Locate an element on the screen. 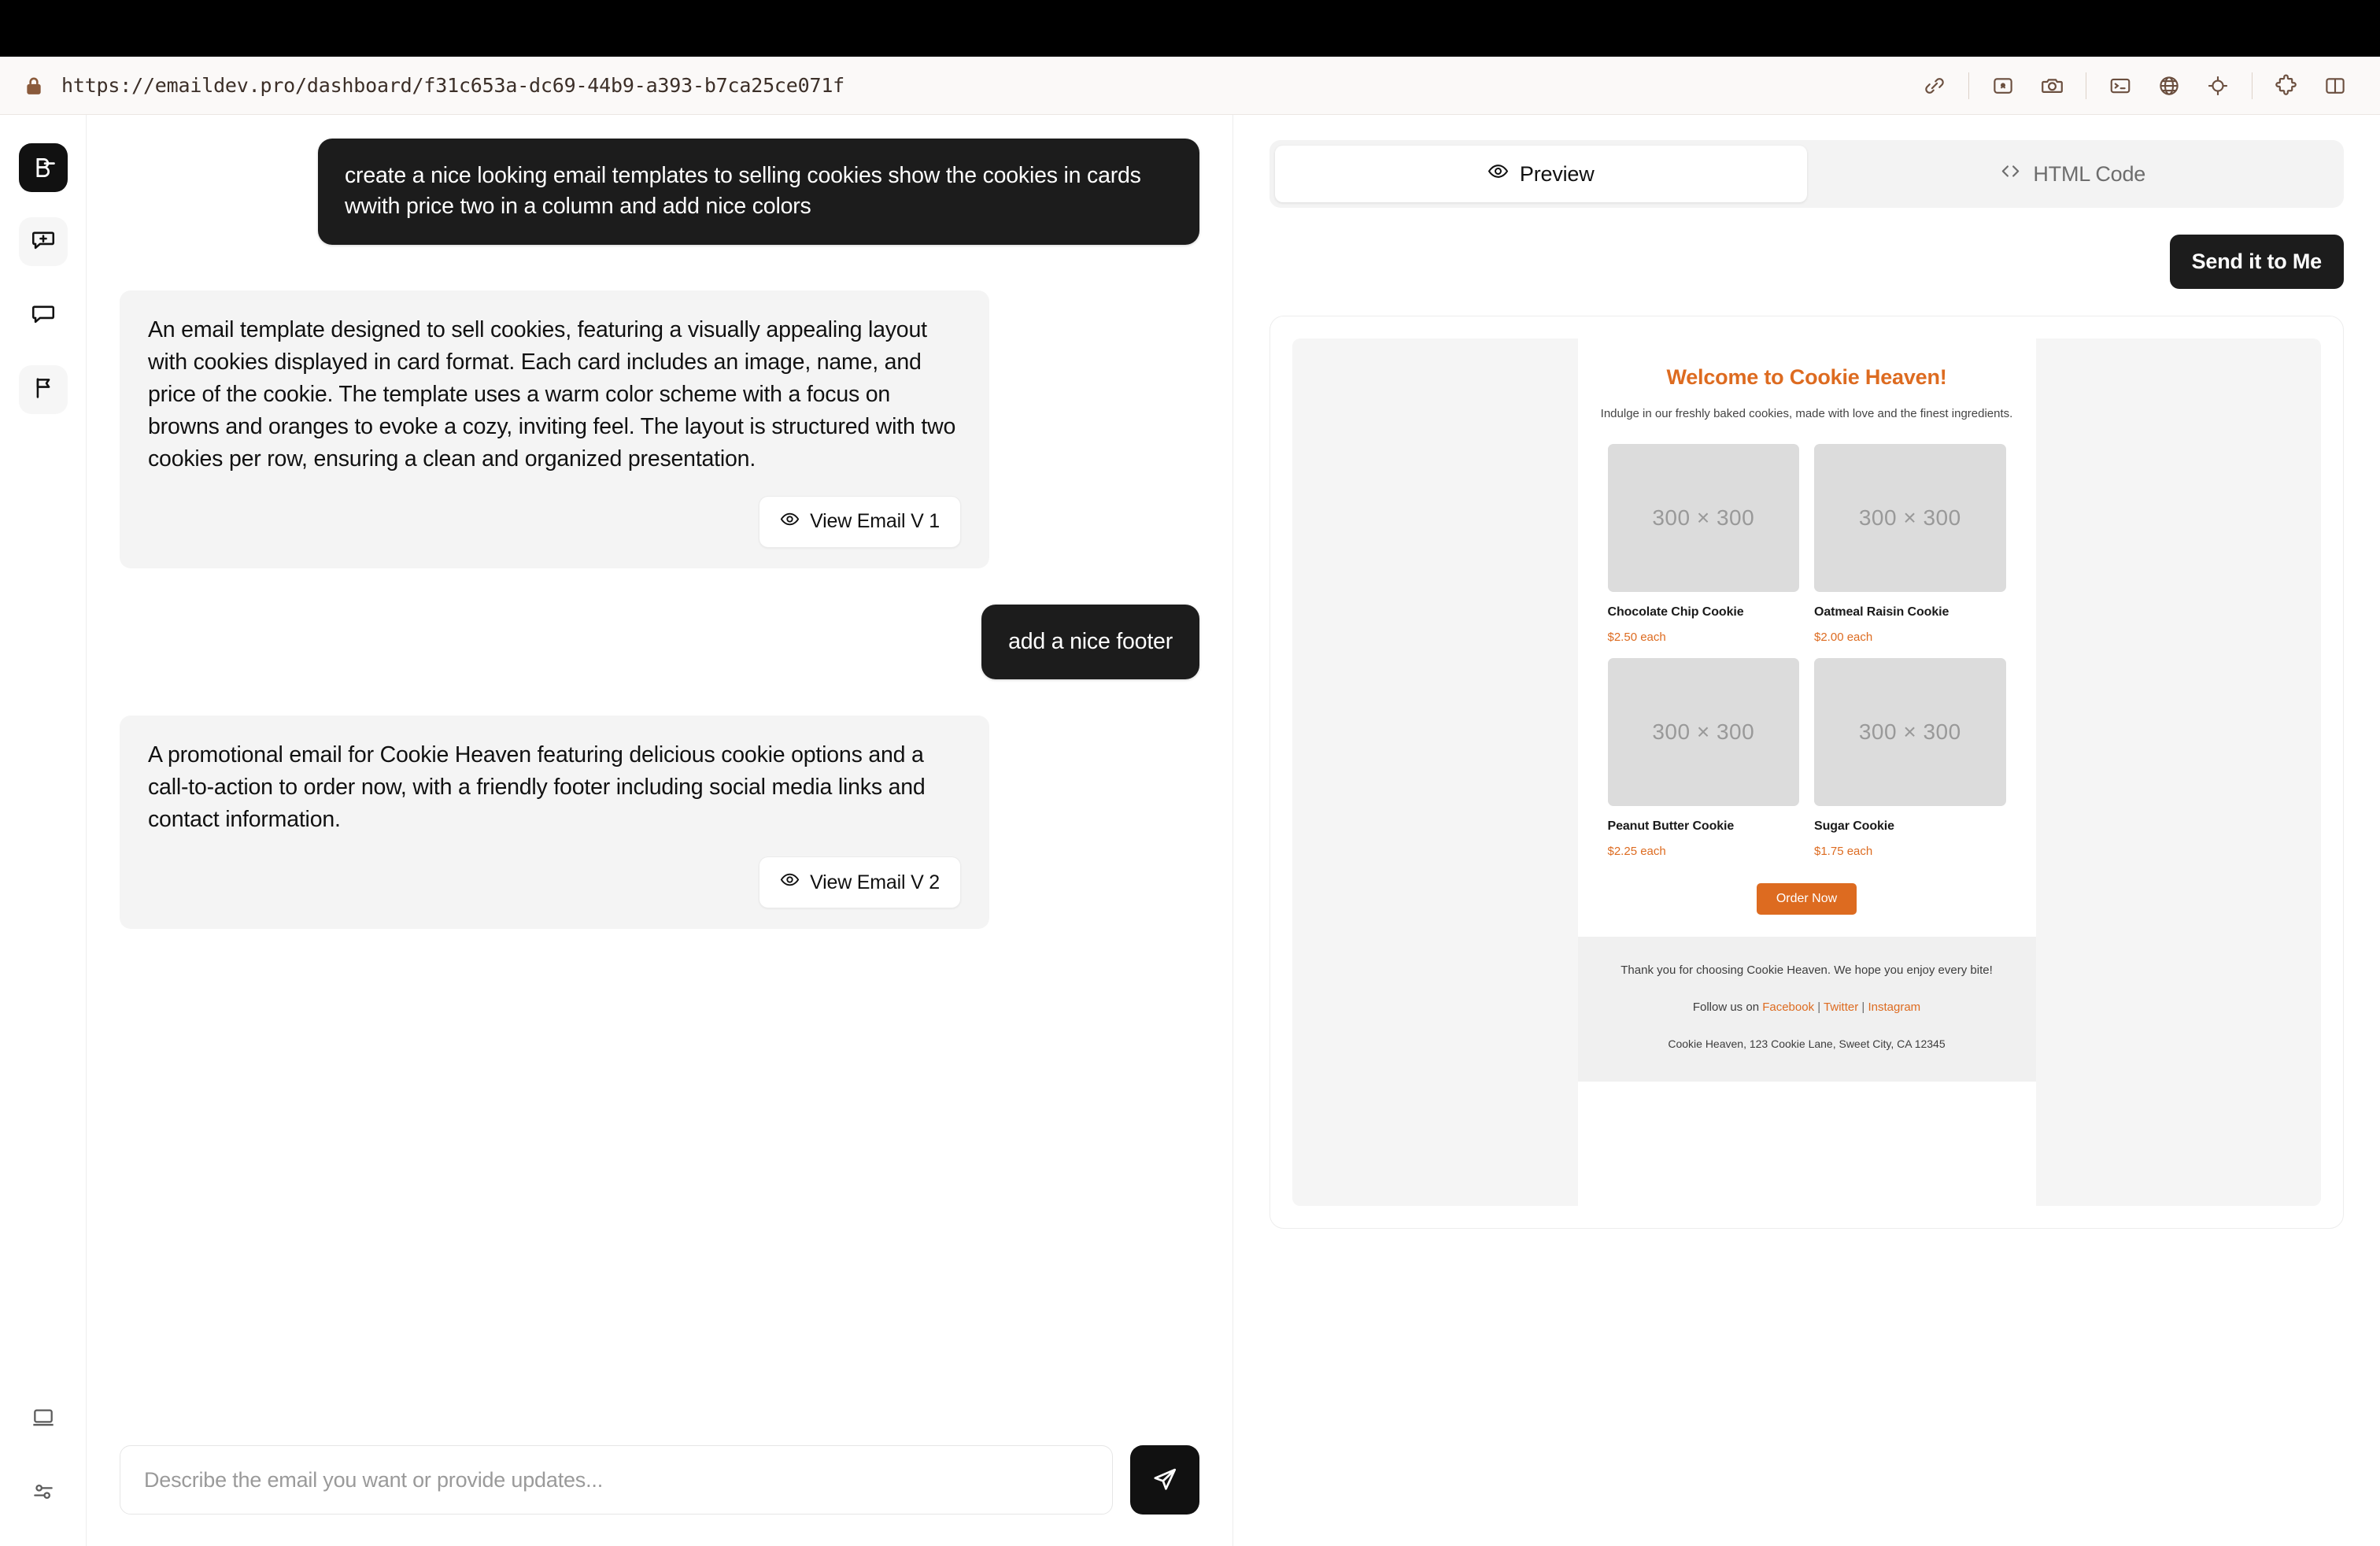 This screenshot has width=2380, height=1546. chat-message-text: add a nice footer is located at coordinates (1090, 641).